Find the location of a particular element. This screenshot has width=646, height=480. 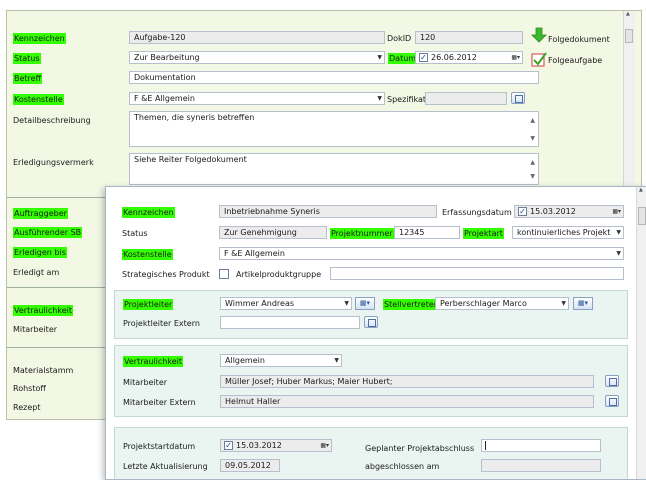

geplanter-projektabschluss-field is located at coordinates (541, 445).